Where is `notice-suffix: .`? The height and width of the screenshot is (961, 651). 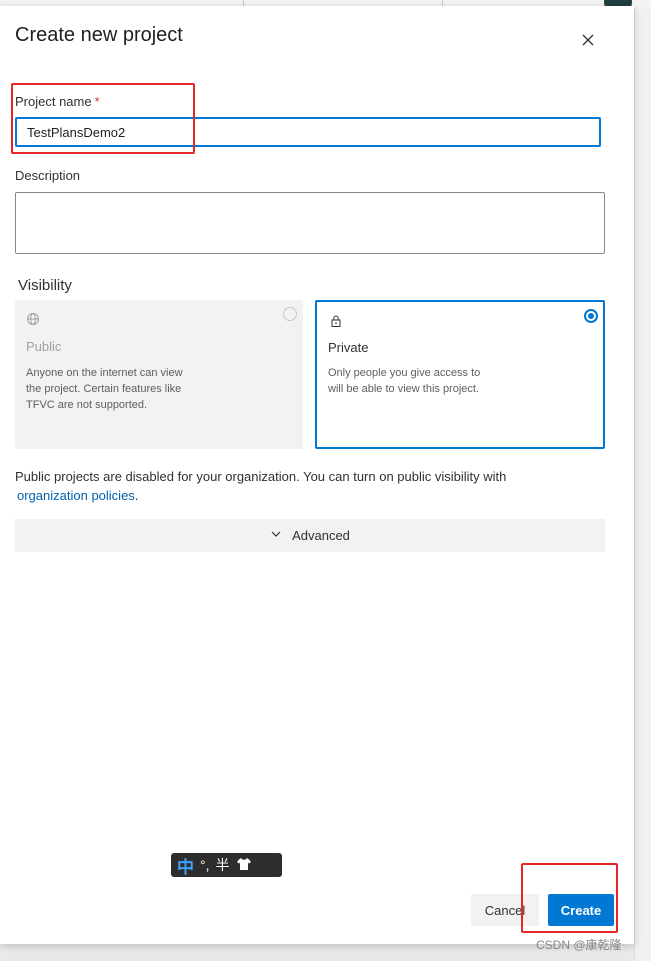 notice-suffix: . is located at coordinates (136, 495).